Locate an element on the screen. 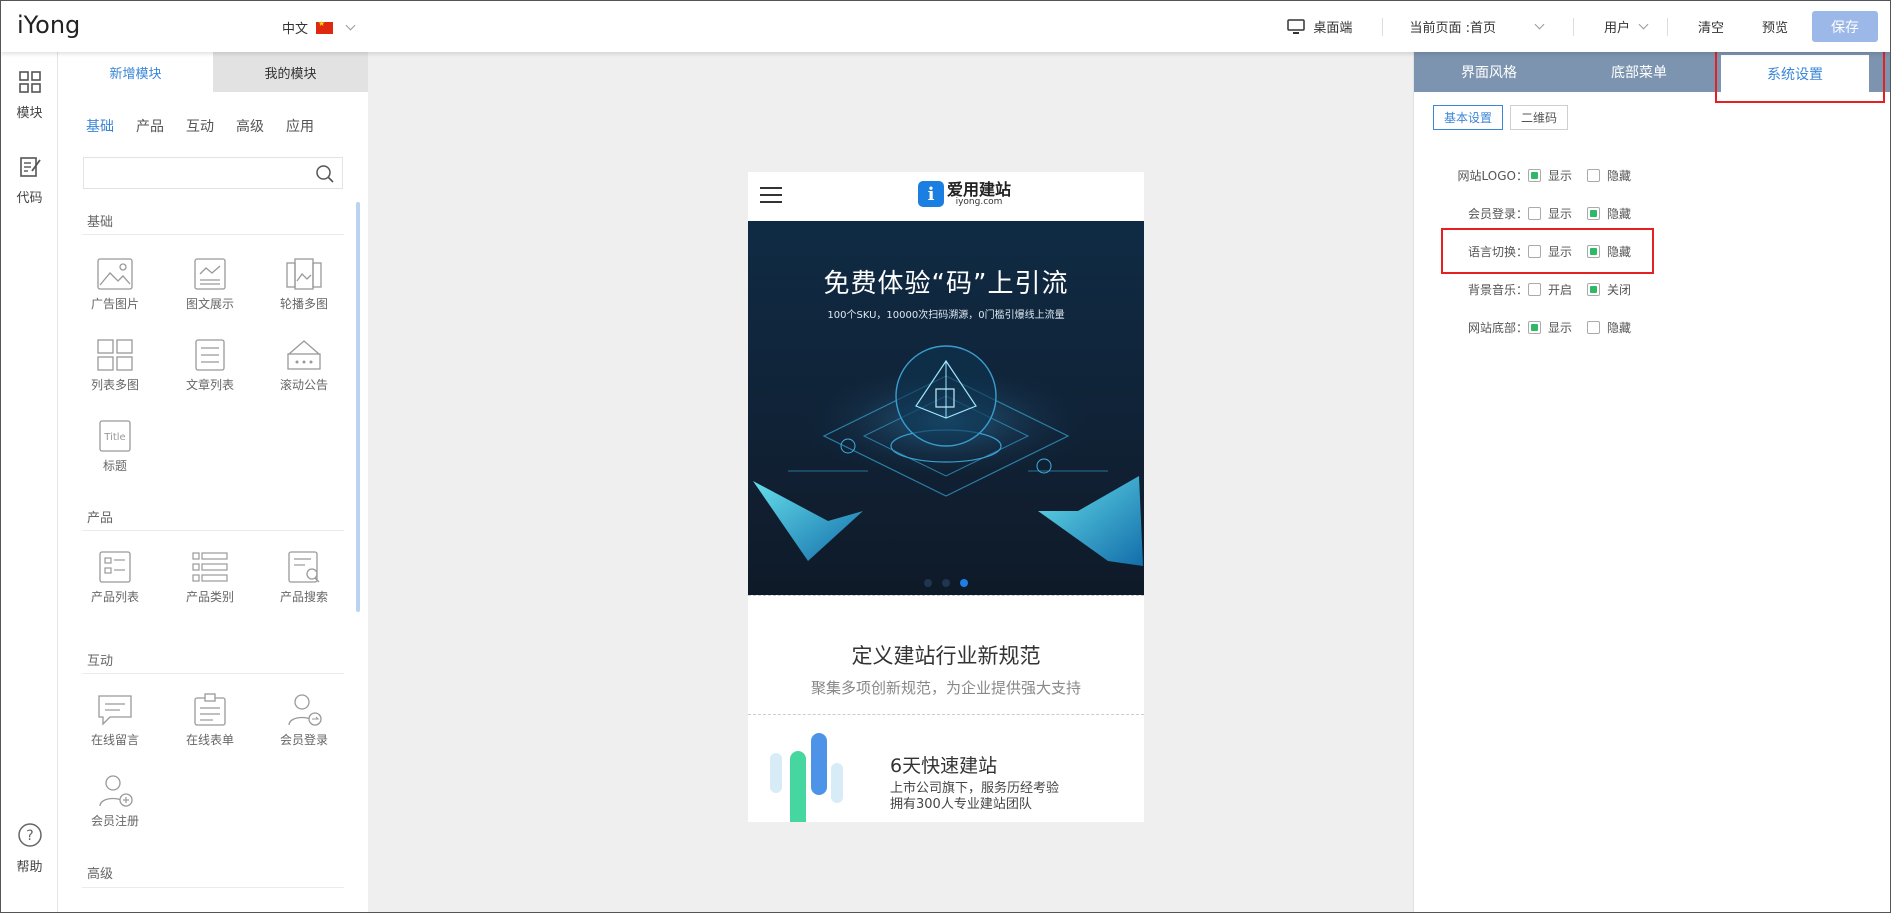 Image resolution: width=1891 pixels, height=913 pixels. left-rail: 模块 代码 ? 帮助 is located at coordinates (29, 482).